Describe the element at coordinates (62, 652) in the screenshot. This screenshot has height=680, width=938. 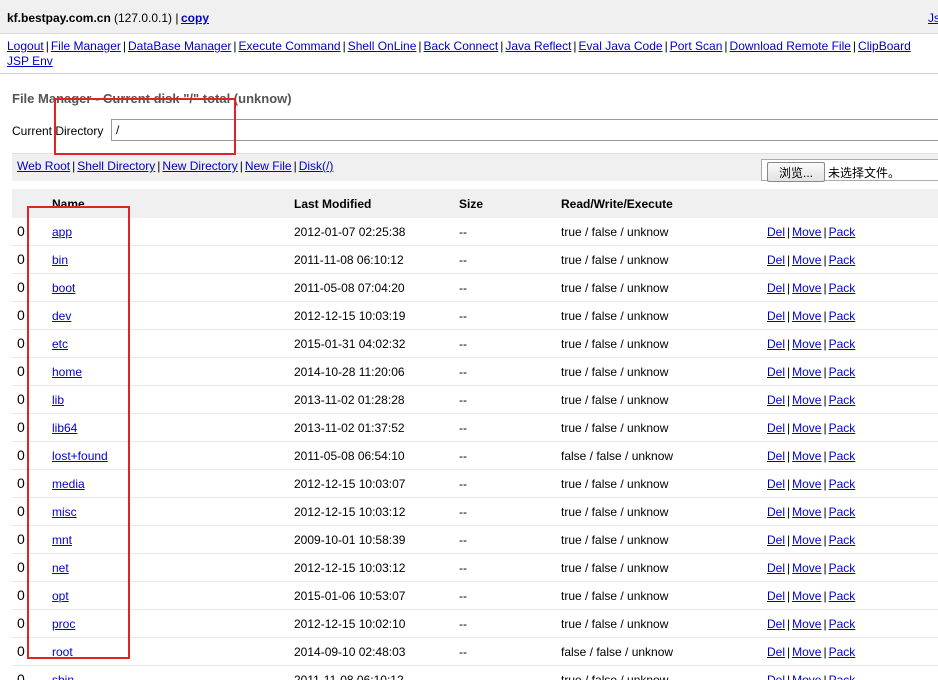
I see `dir-name-link: root` at that location.